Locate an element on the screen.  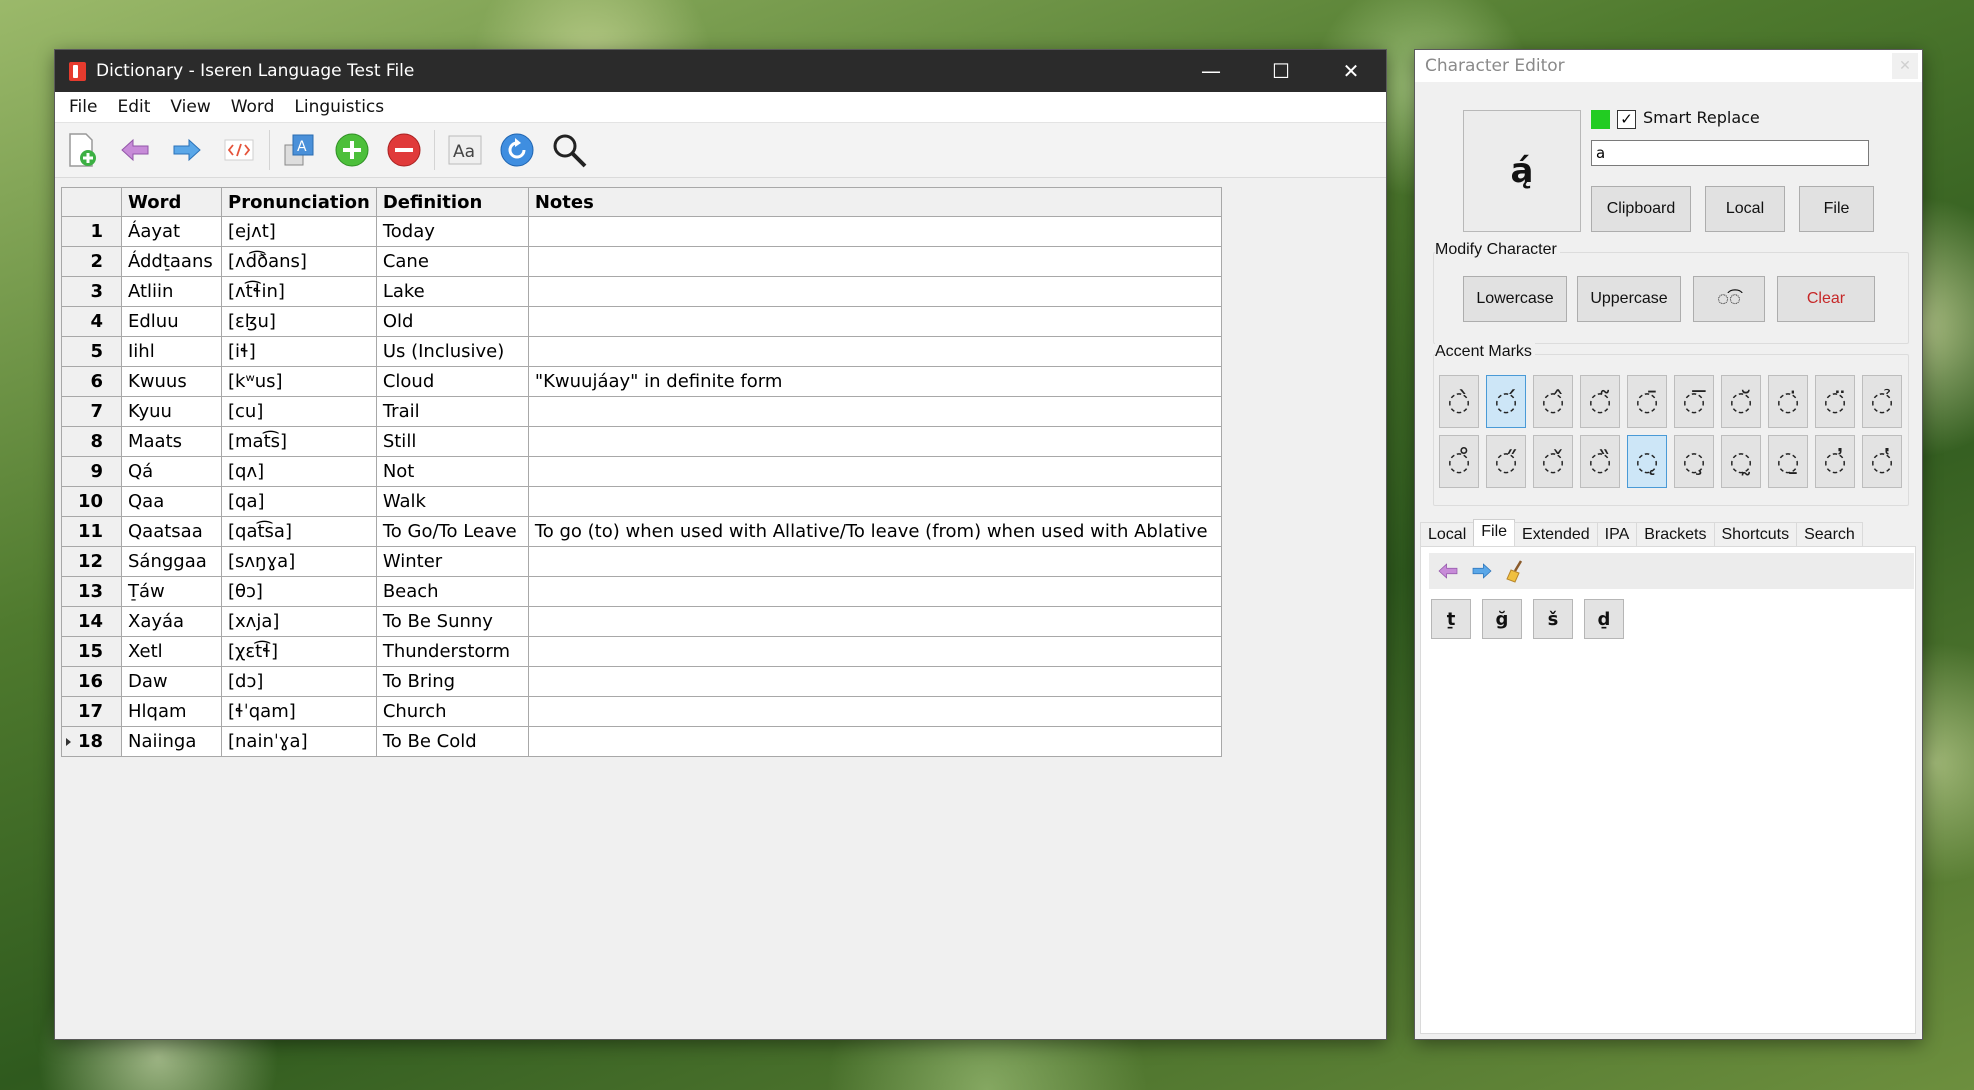
row-number-cell: 15 is located at coordinates (91, 651).